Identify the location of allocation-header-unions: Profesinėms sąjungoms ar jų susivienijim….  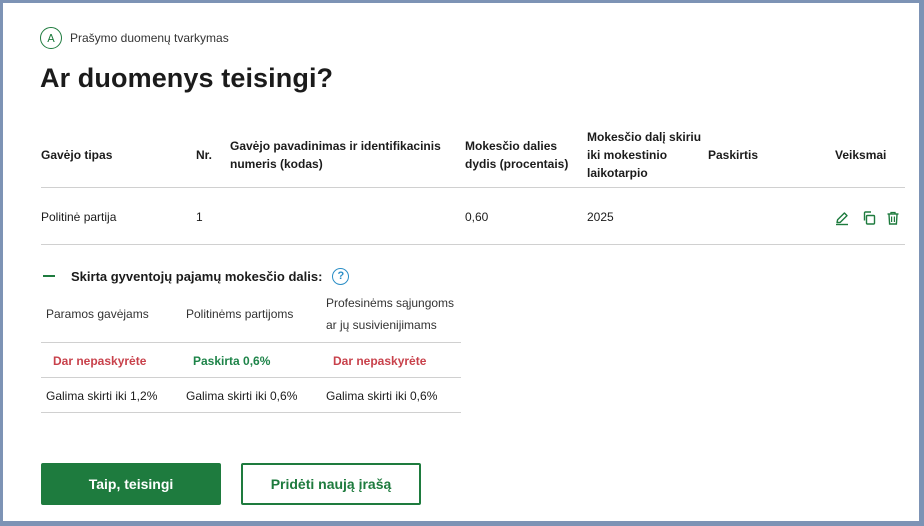
(390, 314).